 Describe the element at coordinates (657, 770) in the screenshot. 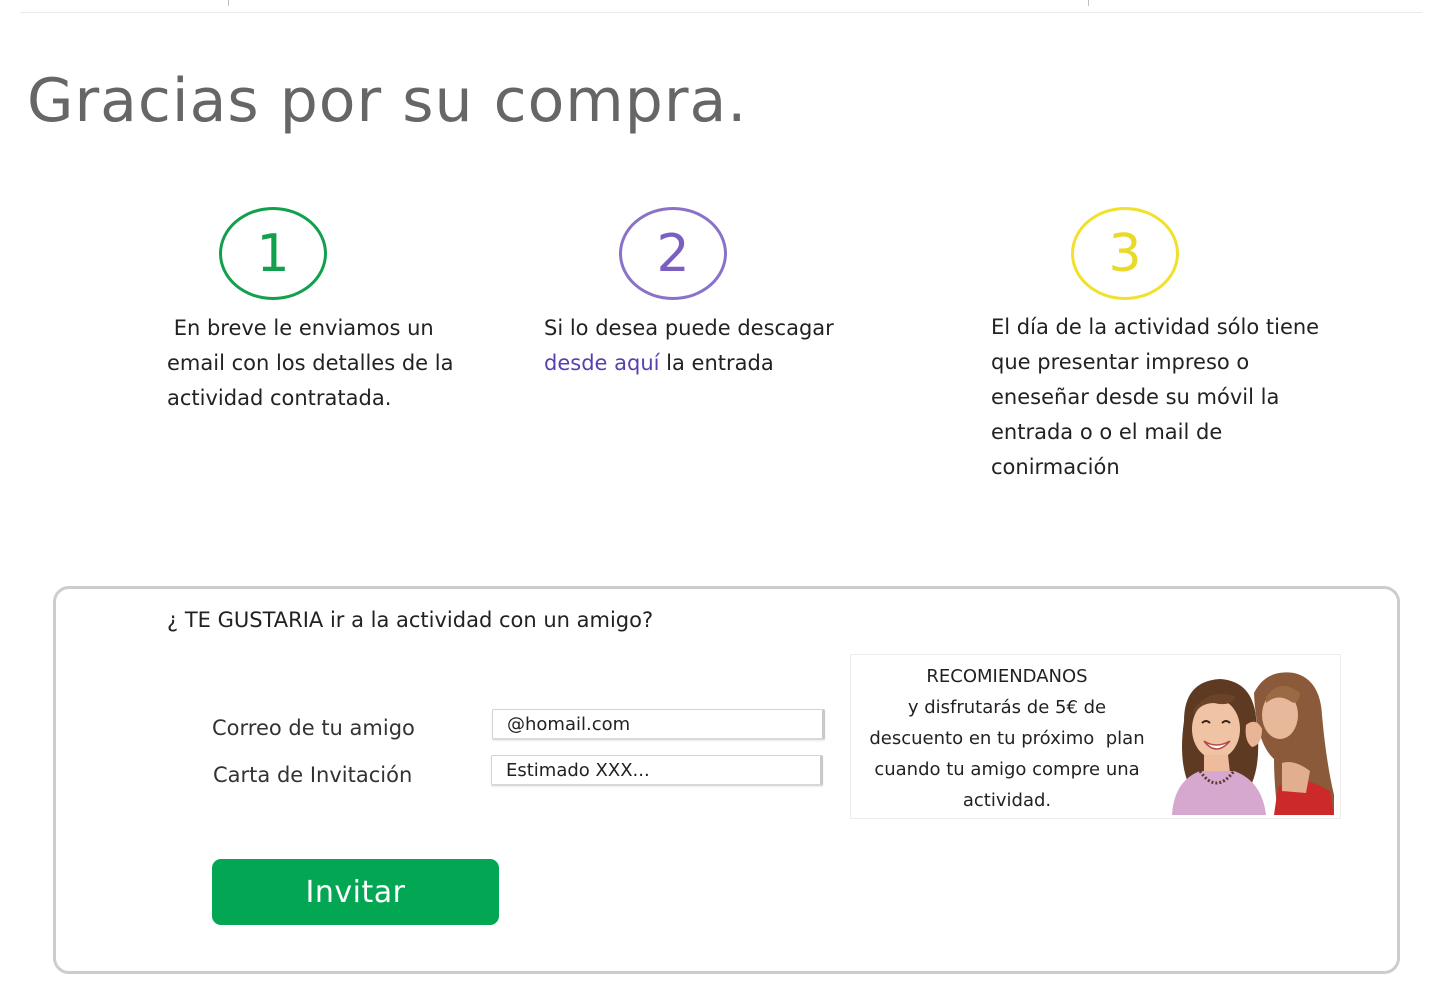

I see `invitation-letter-input` at that location.